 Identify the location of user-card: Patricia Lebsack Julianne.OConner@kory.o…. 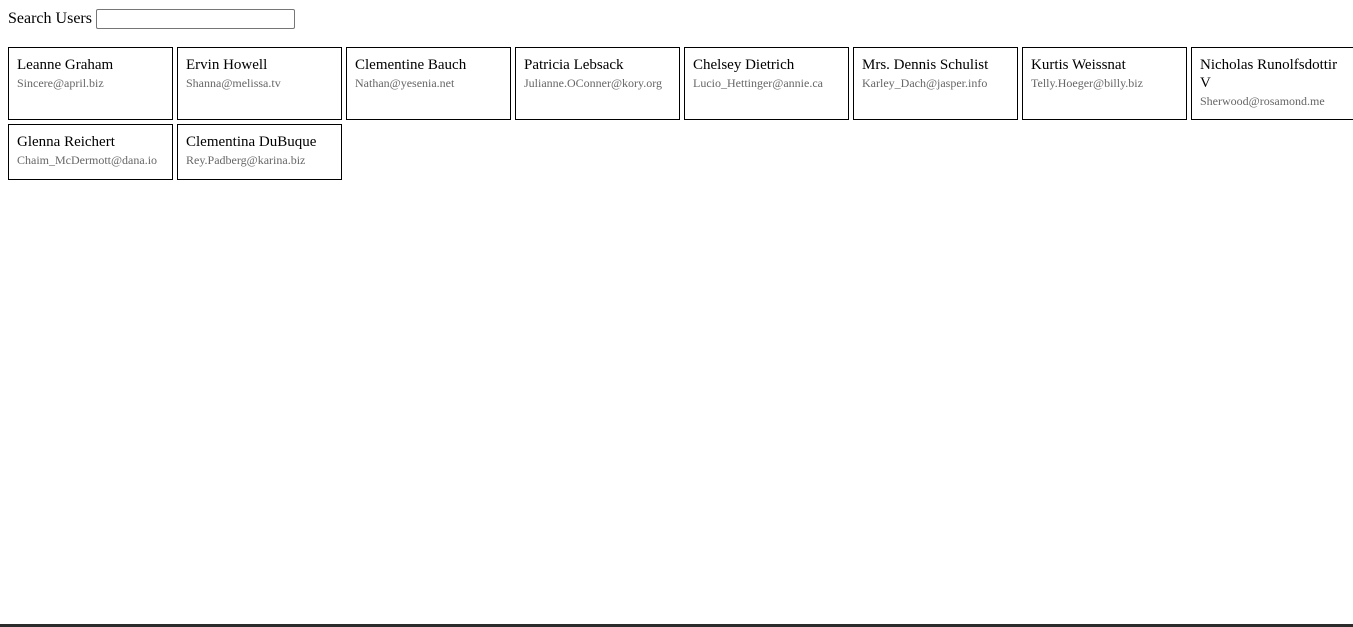
(597, 83).